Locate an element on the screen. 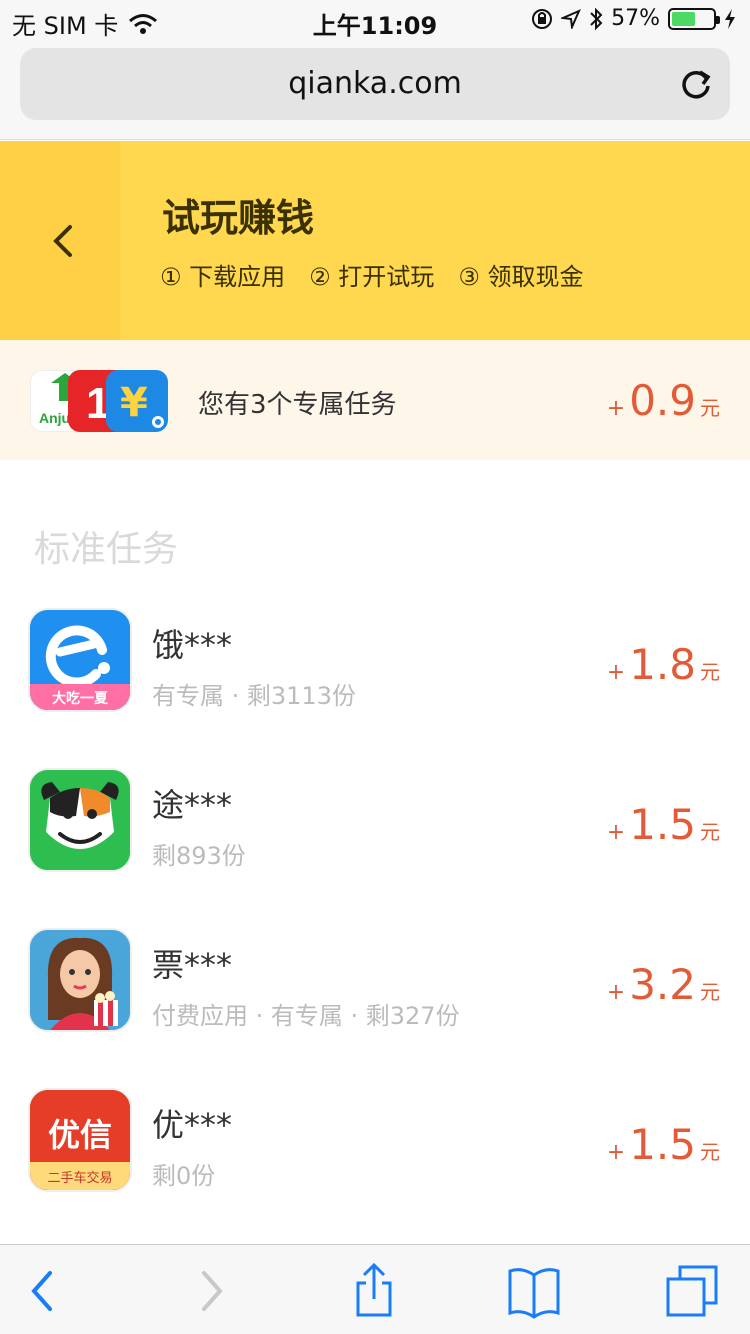 This screenshot has height=1334, width=750. step-download: ① 下载应用 is located at coordinates (223, 277).